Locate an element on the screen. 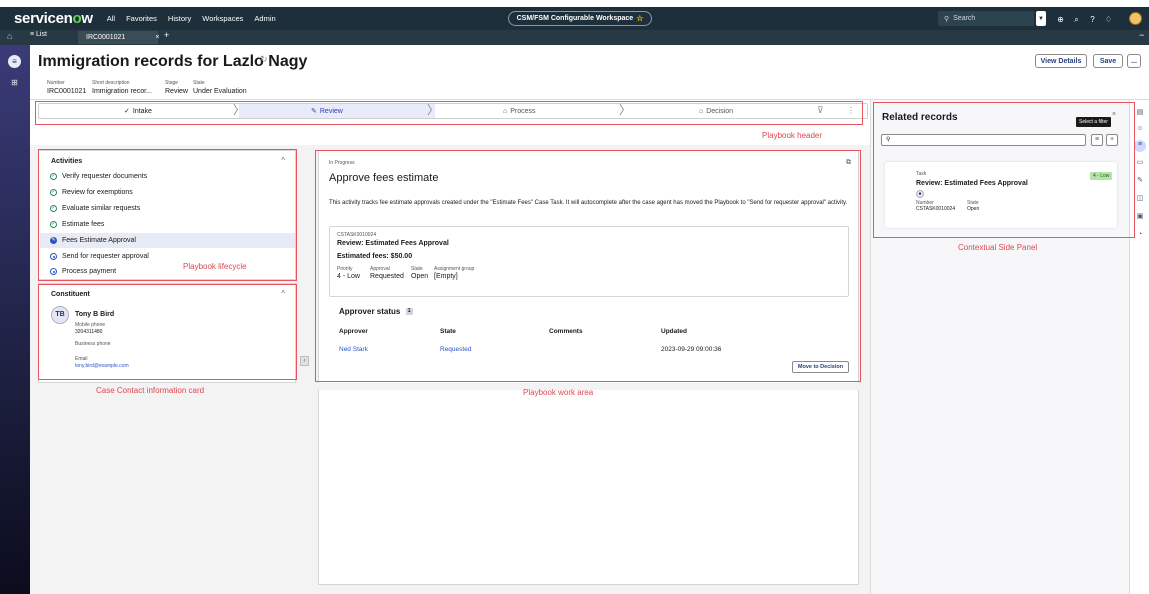  activity-item: ✓ Review for exemptions is located at coordinates (167, 192).